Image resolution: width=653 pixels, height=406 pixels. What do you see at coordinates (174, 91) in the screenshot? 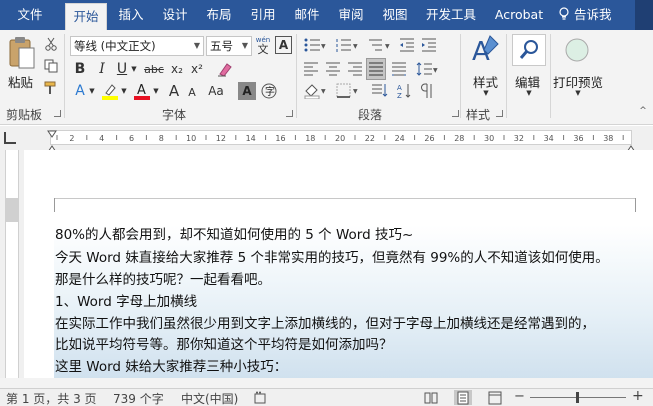
I see `grow-font-button: A` at bounding box center [174, 91].